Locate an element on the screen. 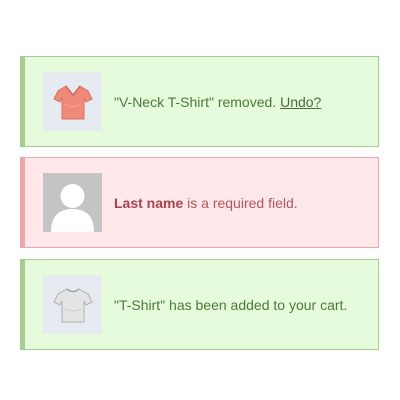 The width and height of the screenshot is (400, 400). tshirt-icon is located at coordinates (72, 304).